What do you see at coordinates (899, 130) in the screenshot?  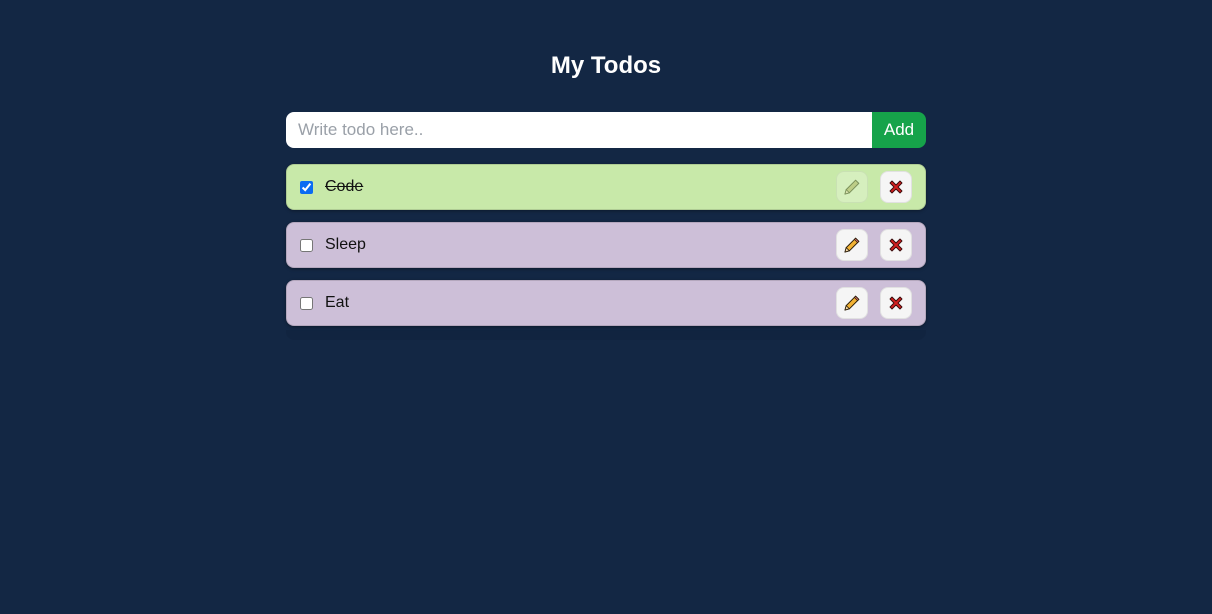 I see `add-button: Add` at bounding box center [899, 130].